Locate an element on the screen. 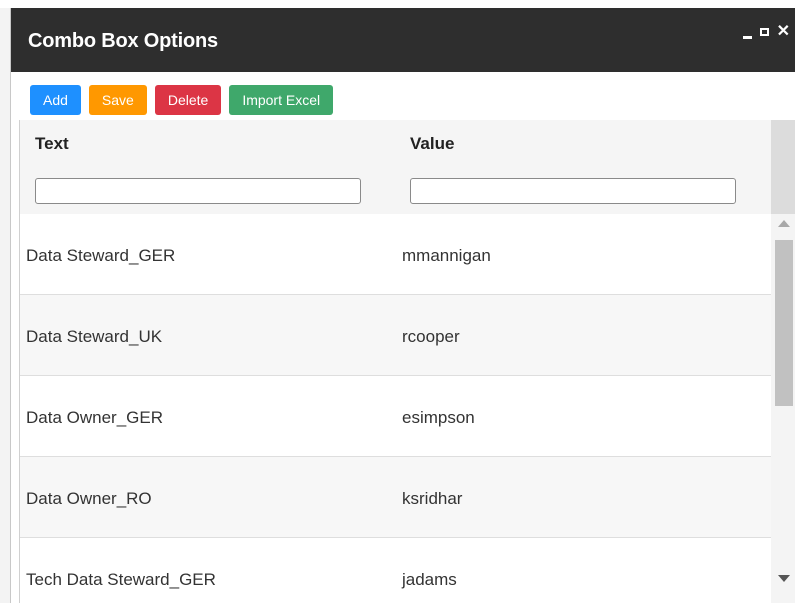 This screenshot has width=795, height=603. cell-value: rcooper is located at coordinates (431, 336).